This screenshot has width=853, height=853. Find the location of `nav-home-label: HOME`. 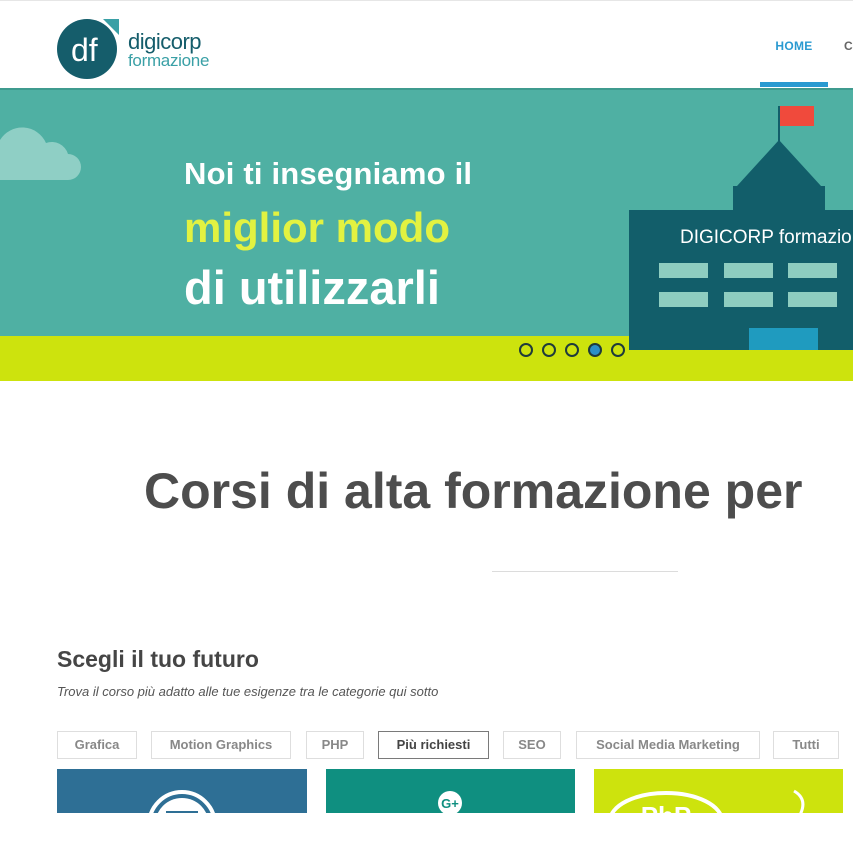

nav-home-label: HOME is located at coordinates (794, 46).